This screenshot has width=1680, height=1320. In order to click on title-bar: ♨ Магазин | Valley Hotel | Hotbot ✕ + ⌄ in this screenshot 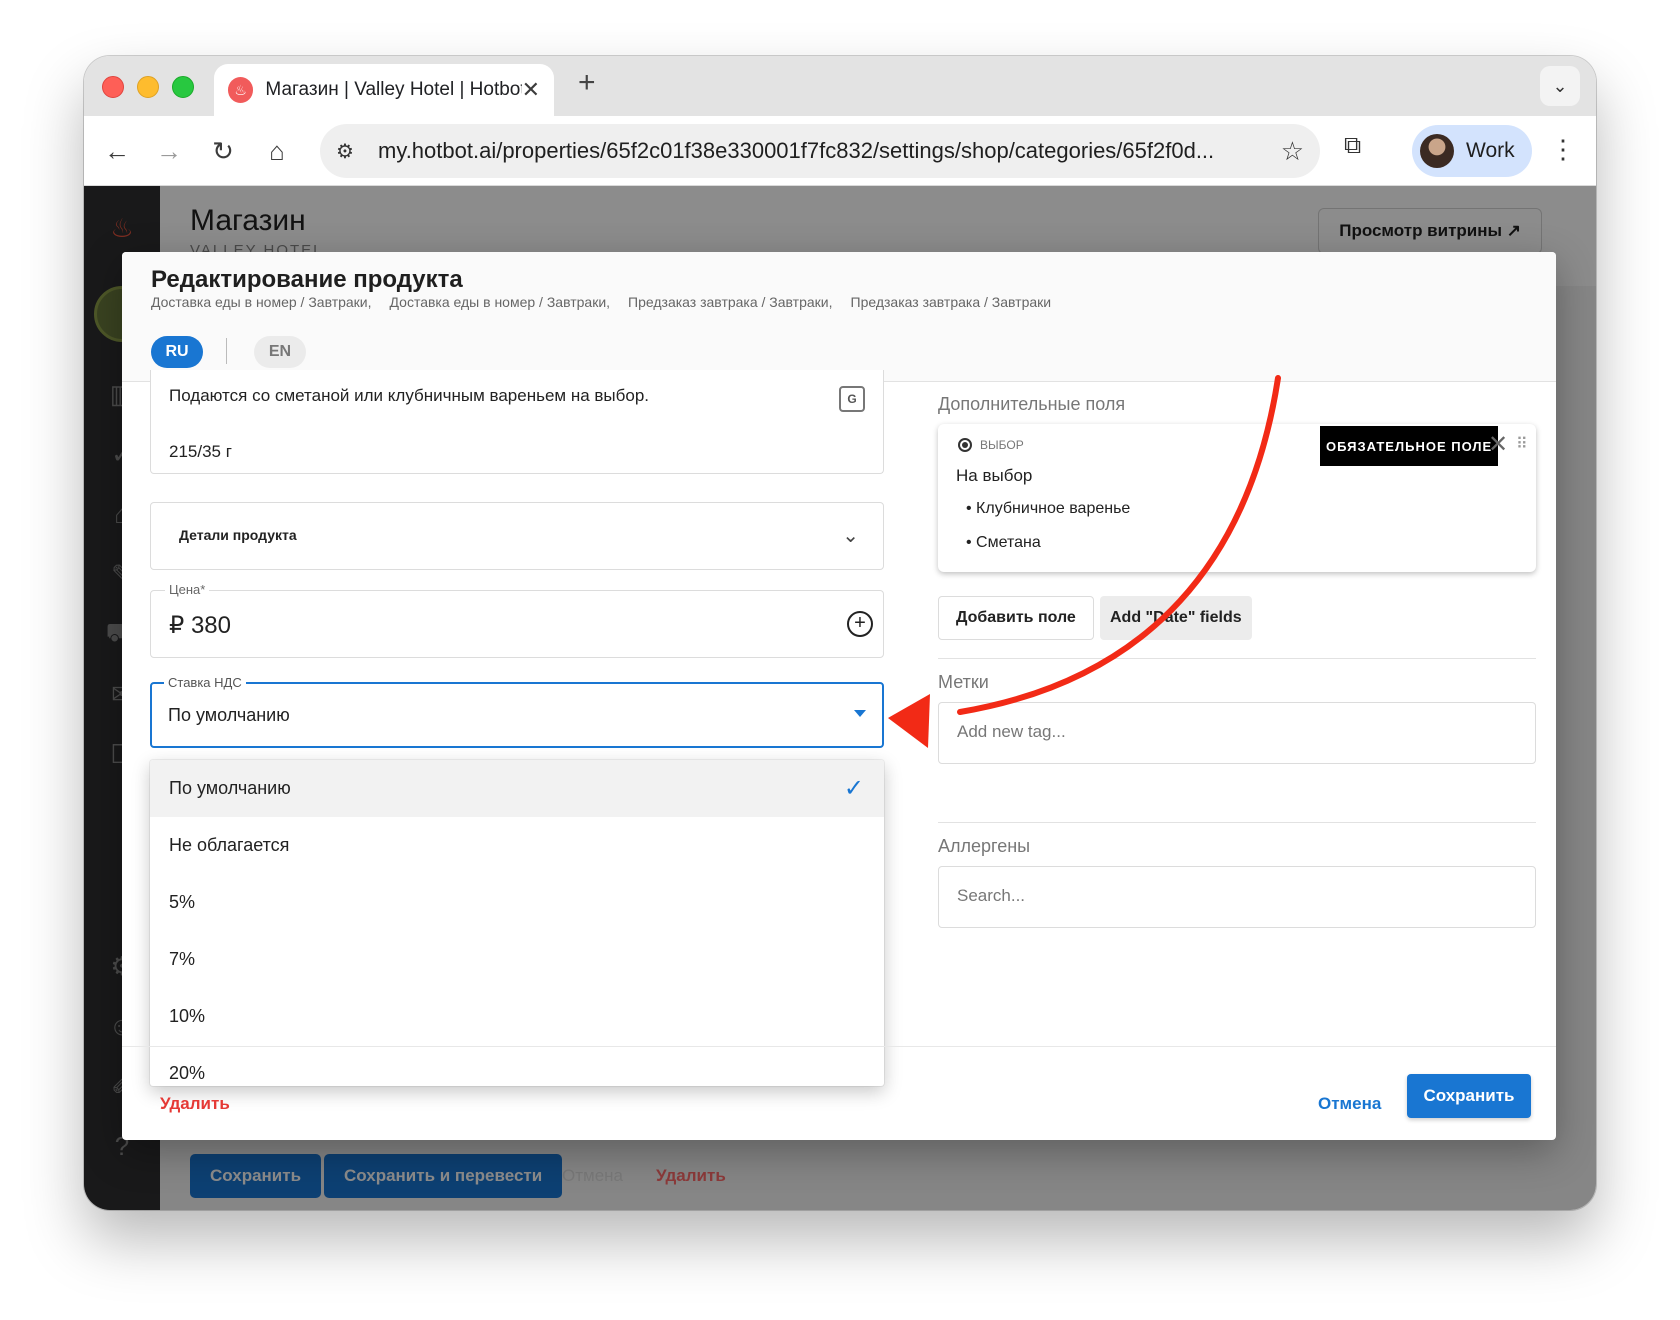, I will do `click(840, 86)`.